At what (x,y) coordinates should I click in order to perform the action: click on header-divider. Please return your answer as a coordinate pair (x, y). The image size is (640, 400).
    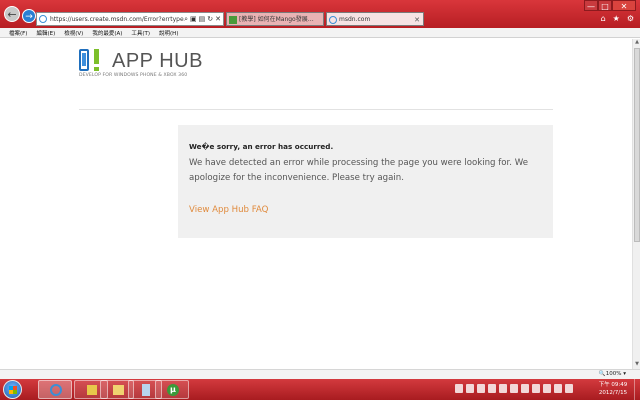
    Looking at the image, I should click on (316, 109).